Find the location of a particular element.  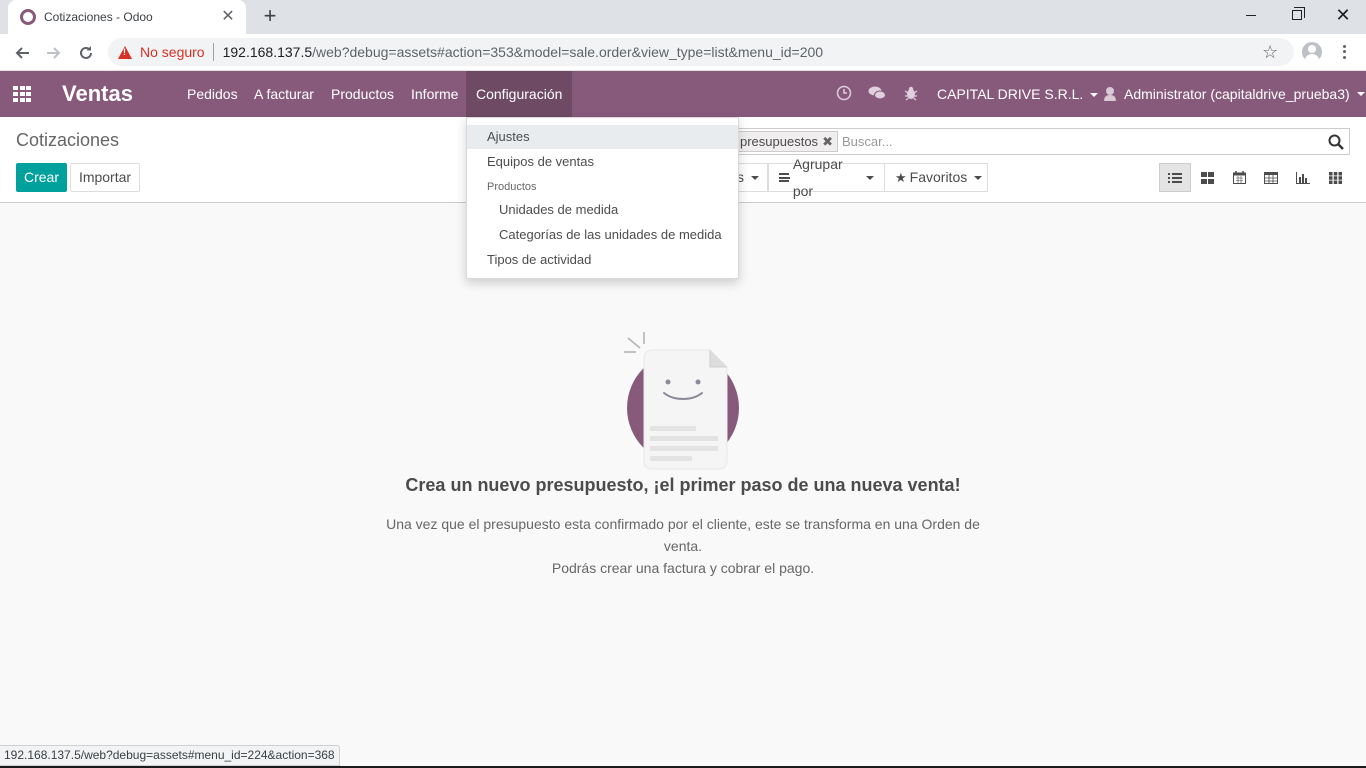

calendar-icon is located at coordinates (1239, 177).